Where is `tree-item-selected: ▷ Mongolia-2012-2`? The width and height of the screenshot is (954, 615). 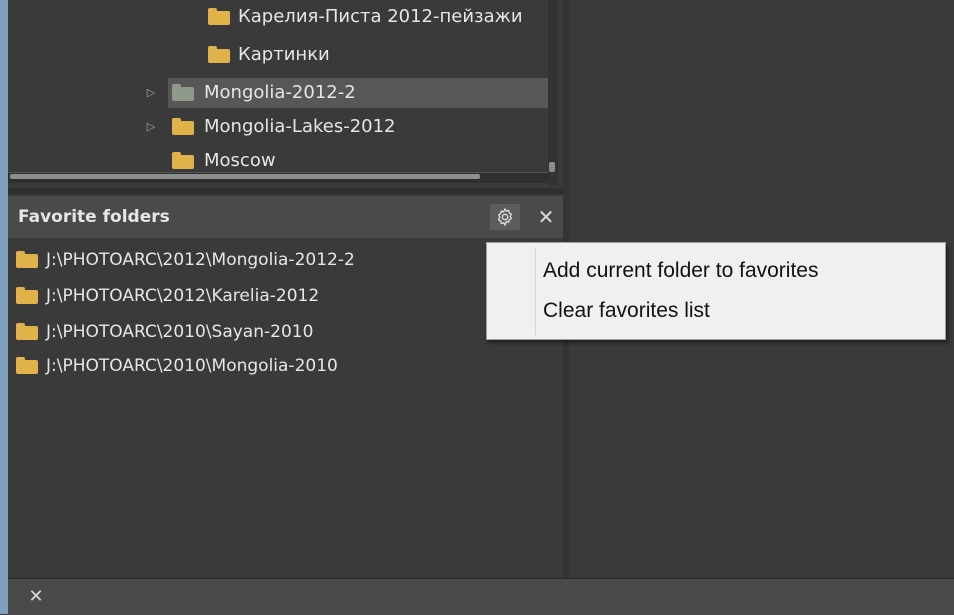 tree-item-selected: ▷ Mongolia-2012-2 is located at coordinates (347, 93).